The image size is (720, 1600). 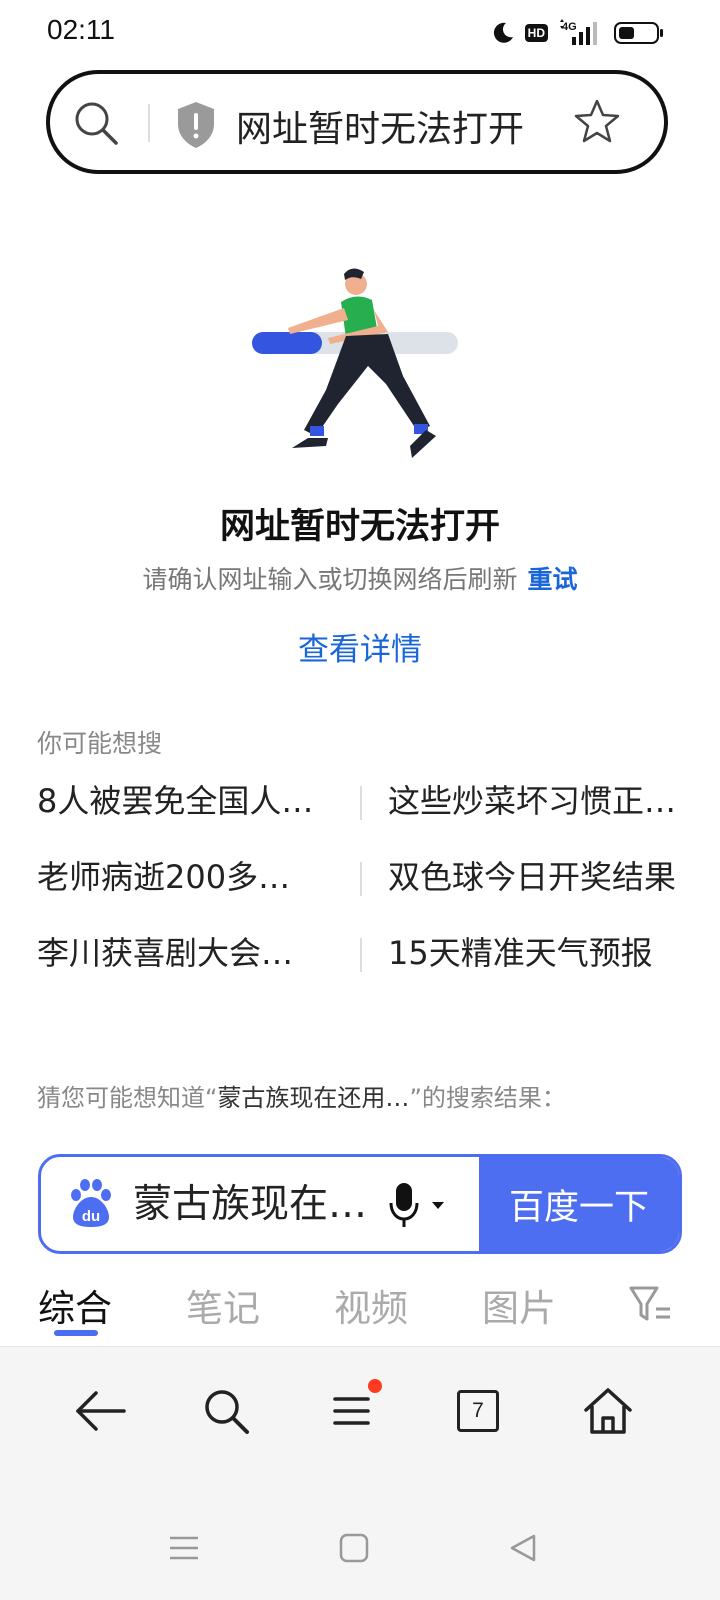 I want to click on menu-button, so click(x=352, y=1410).